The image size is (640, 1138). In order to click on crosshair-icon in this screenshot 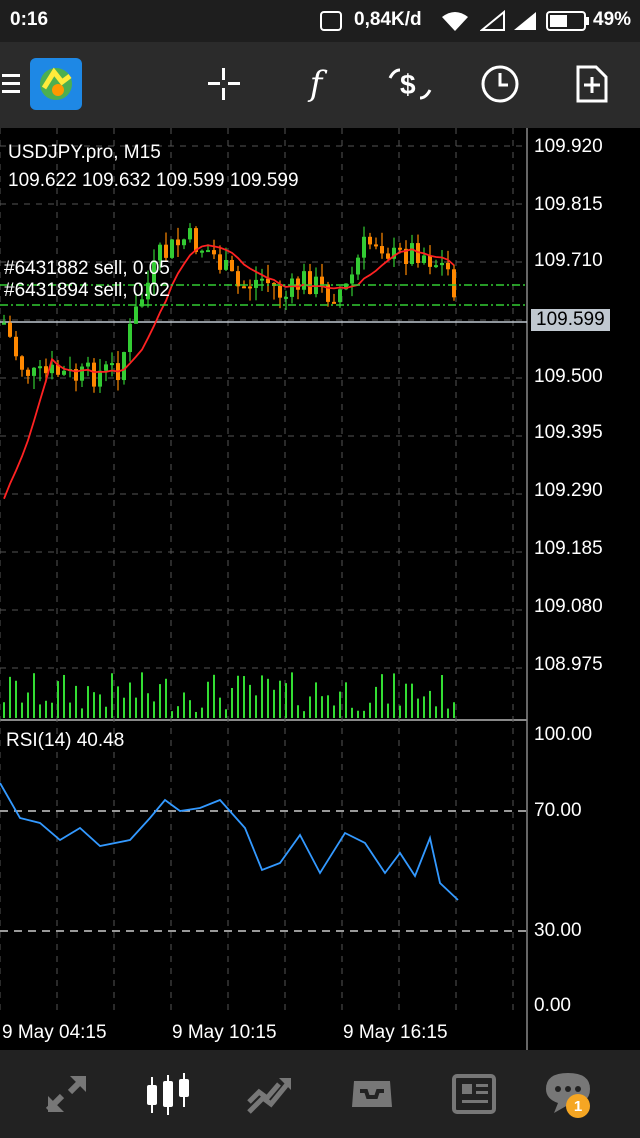, I will do `click(224, 84)`.